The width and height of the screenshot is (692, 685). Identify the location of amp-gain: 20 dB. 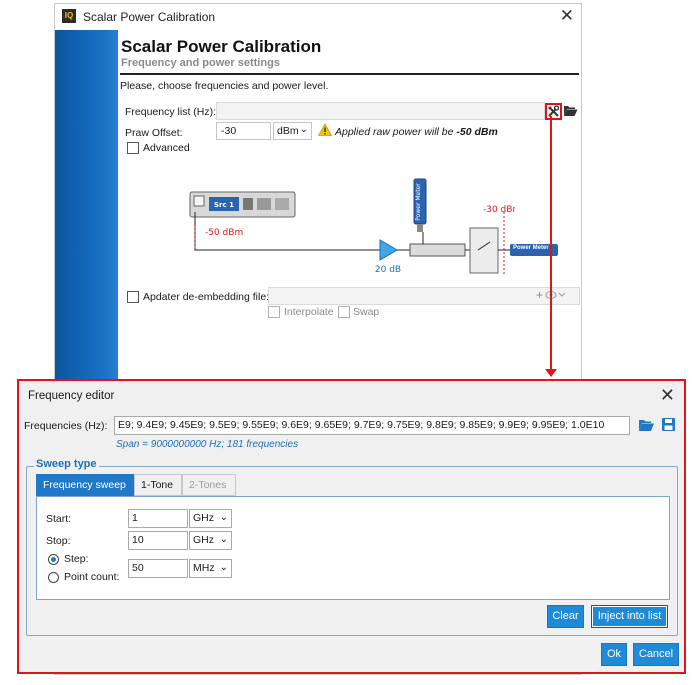
(388, 270).